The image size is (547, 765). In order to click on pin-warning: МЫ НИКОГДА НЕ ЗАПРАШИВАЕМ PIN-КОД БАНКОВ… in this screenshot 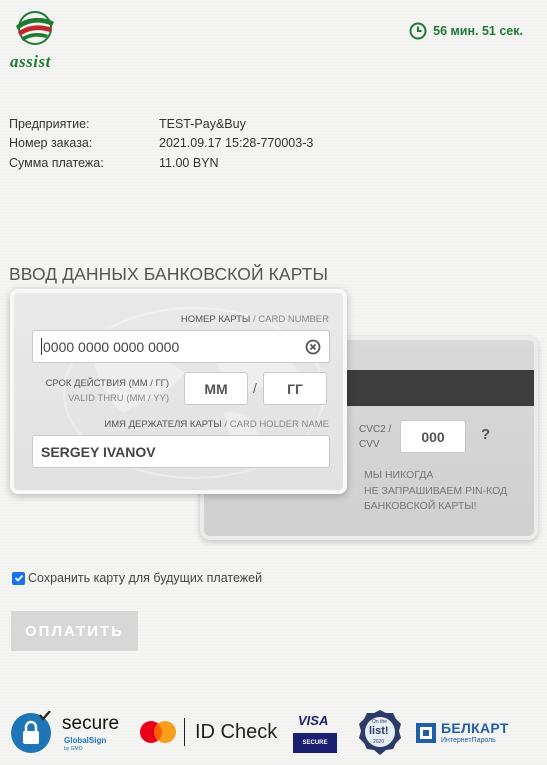, I will do `click(449, 491)`.